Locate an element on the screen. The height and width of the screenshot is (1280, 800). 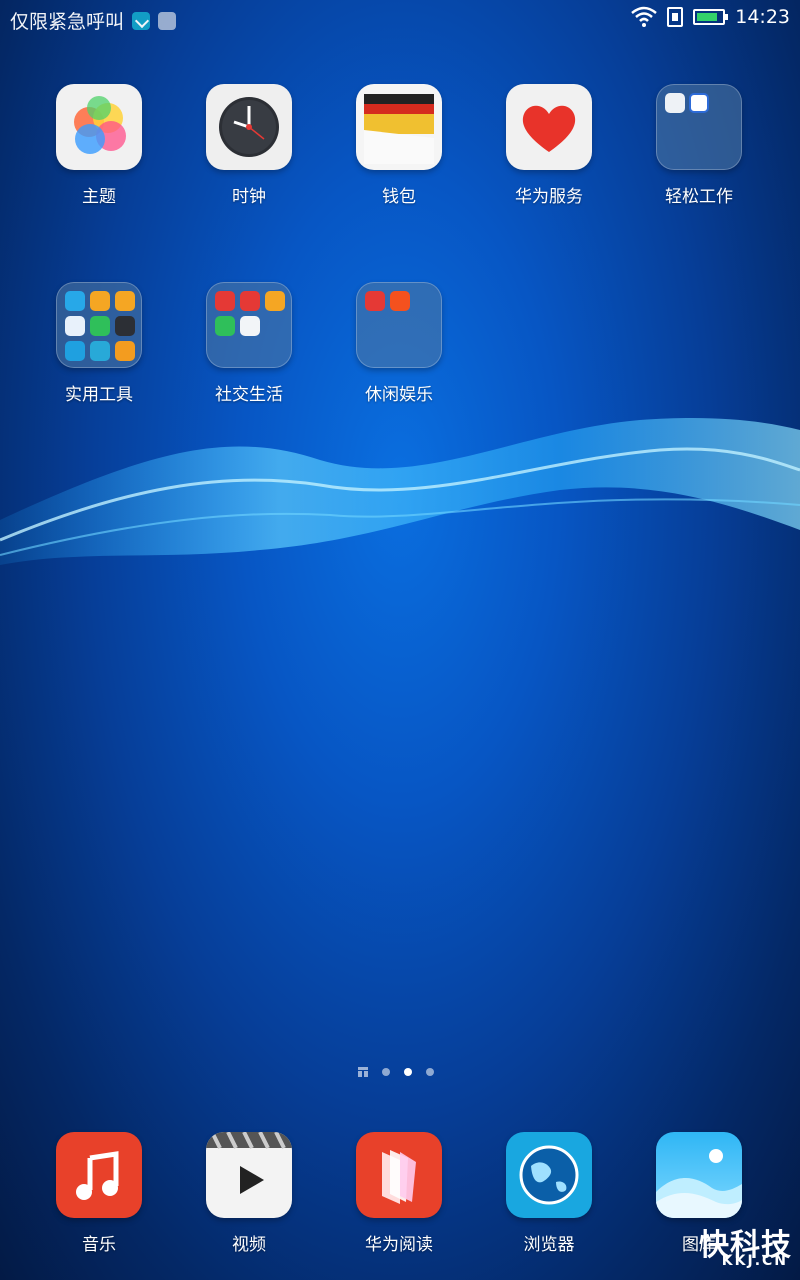
carrier-text: 仅限紧急呼叫 is located at coordinates (67, 22).